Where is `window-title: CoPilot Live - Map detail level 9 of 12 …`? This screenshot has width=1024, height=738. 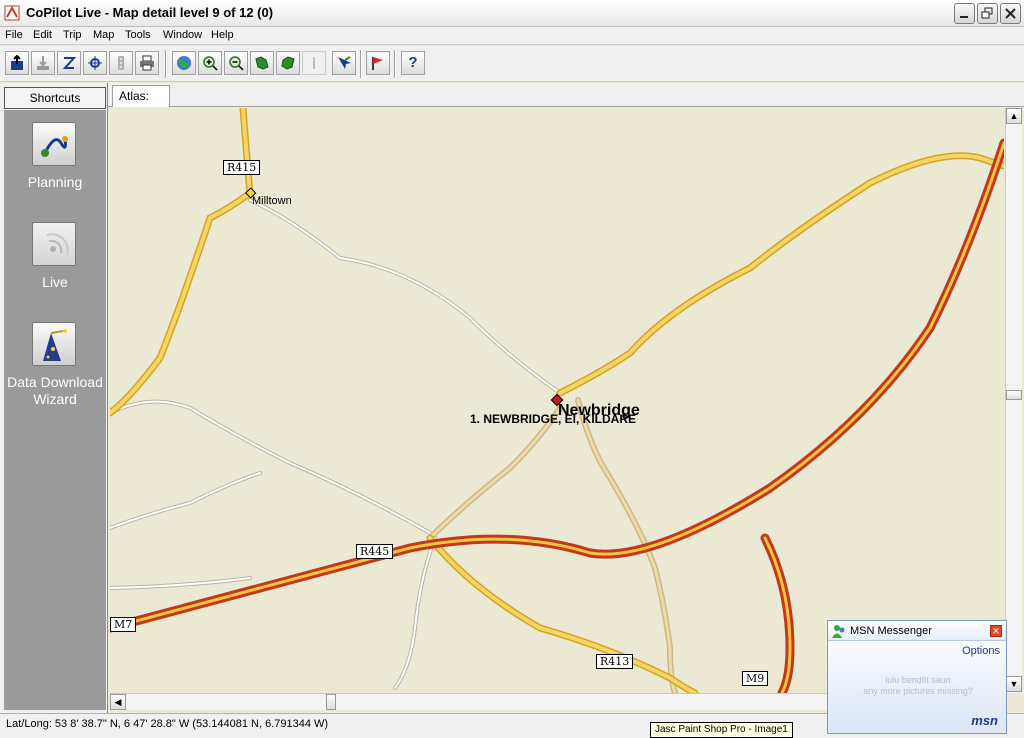
window-title: CoPilot Live - Map detail level 9 of 12 … is located at coordinates (150, 12).